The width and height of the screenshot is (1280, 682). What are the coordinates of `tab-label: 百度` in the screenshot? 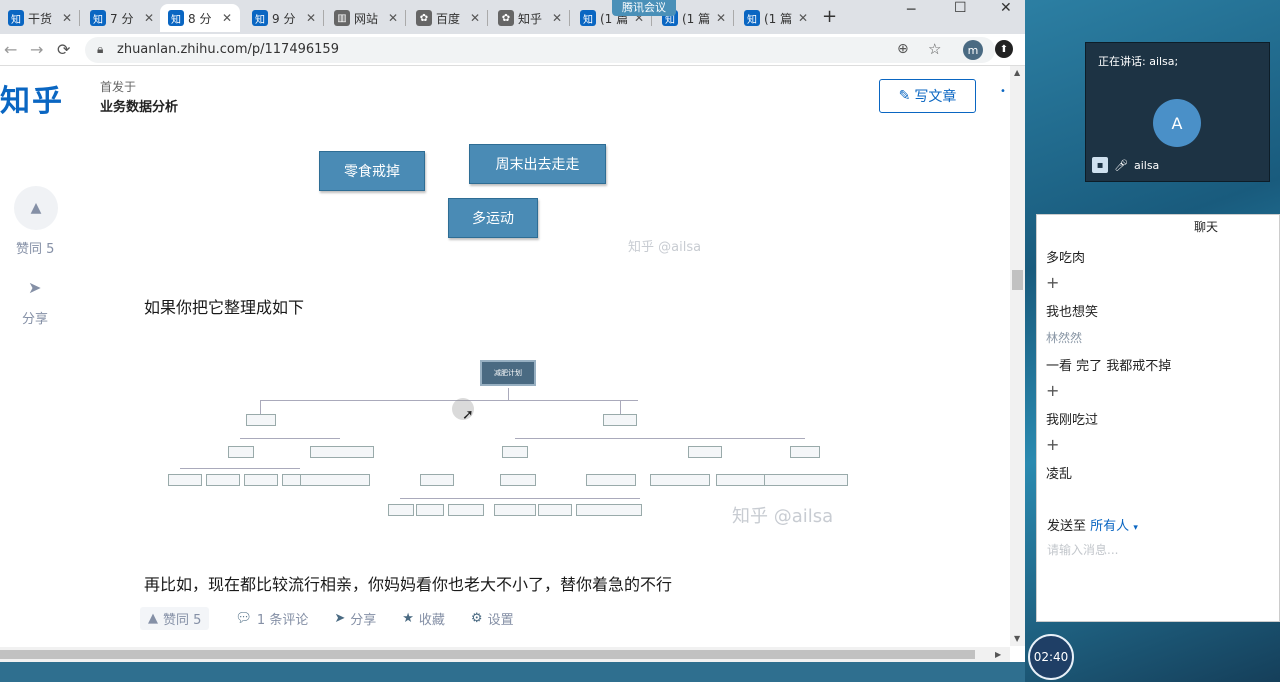 It's located at (448, 18).